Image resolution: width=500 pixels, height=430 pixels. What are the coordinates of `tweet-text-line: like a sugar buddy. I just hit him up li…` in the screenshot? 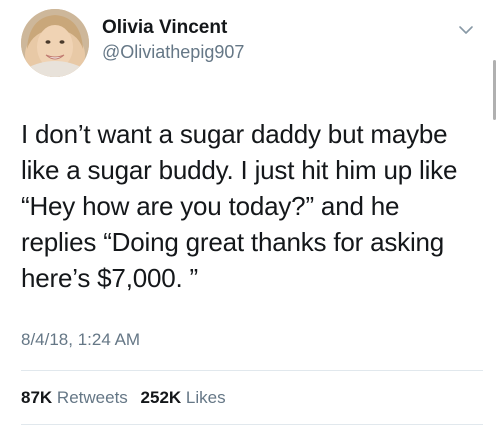 It's located at (239, 170).